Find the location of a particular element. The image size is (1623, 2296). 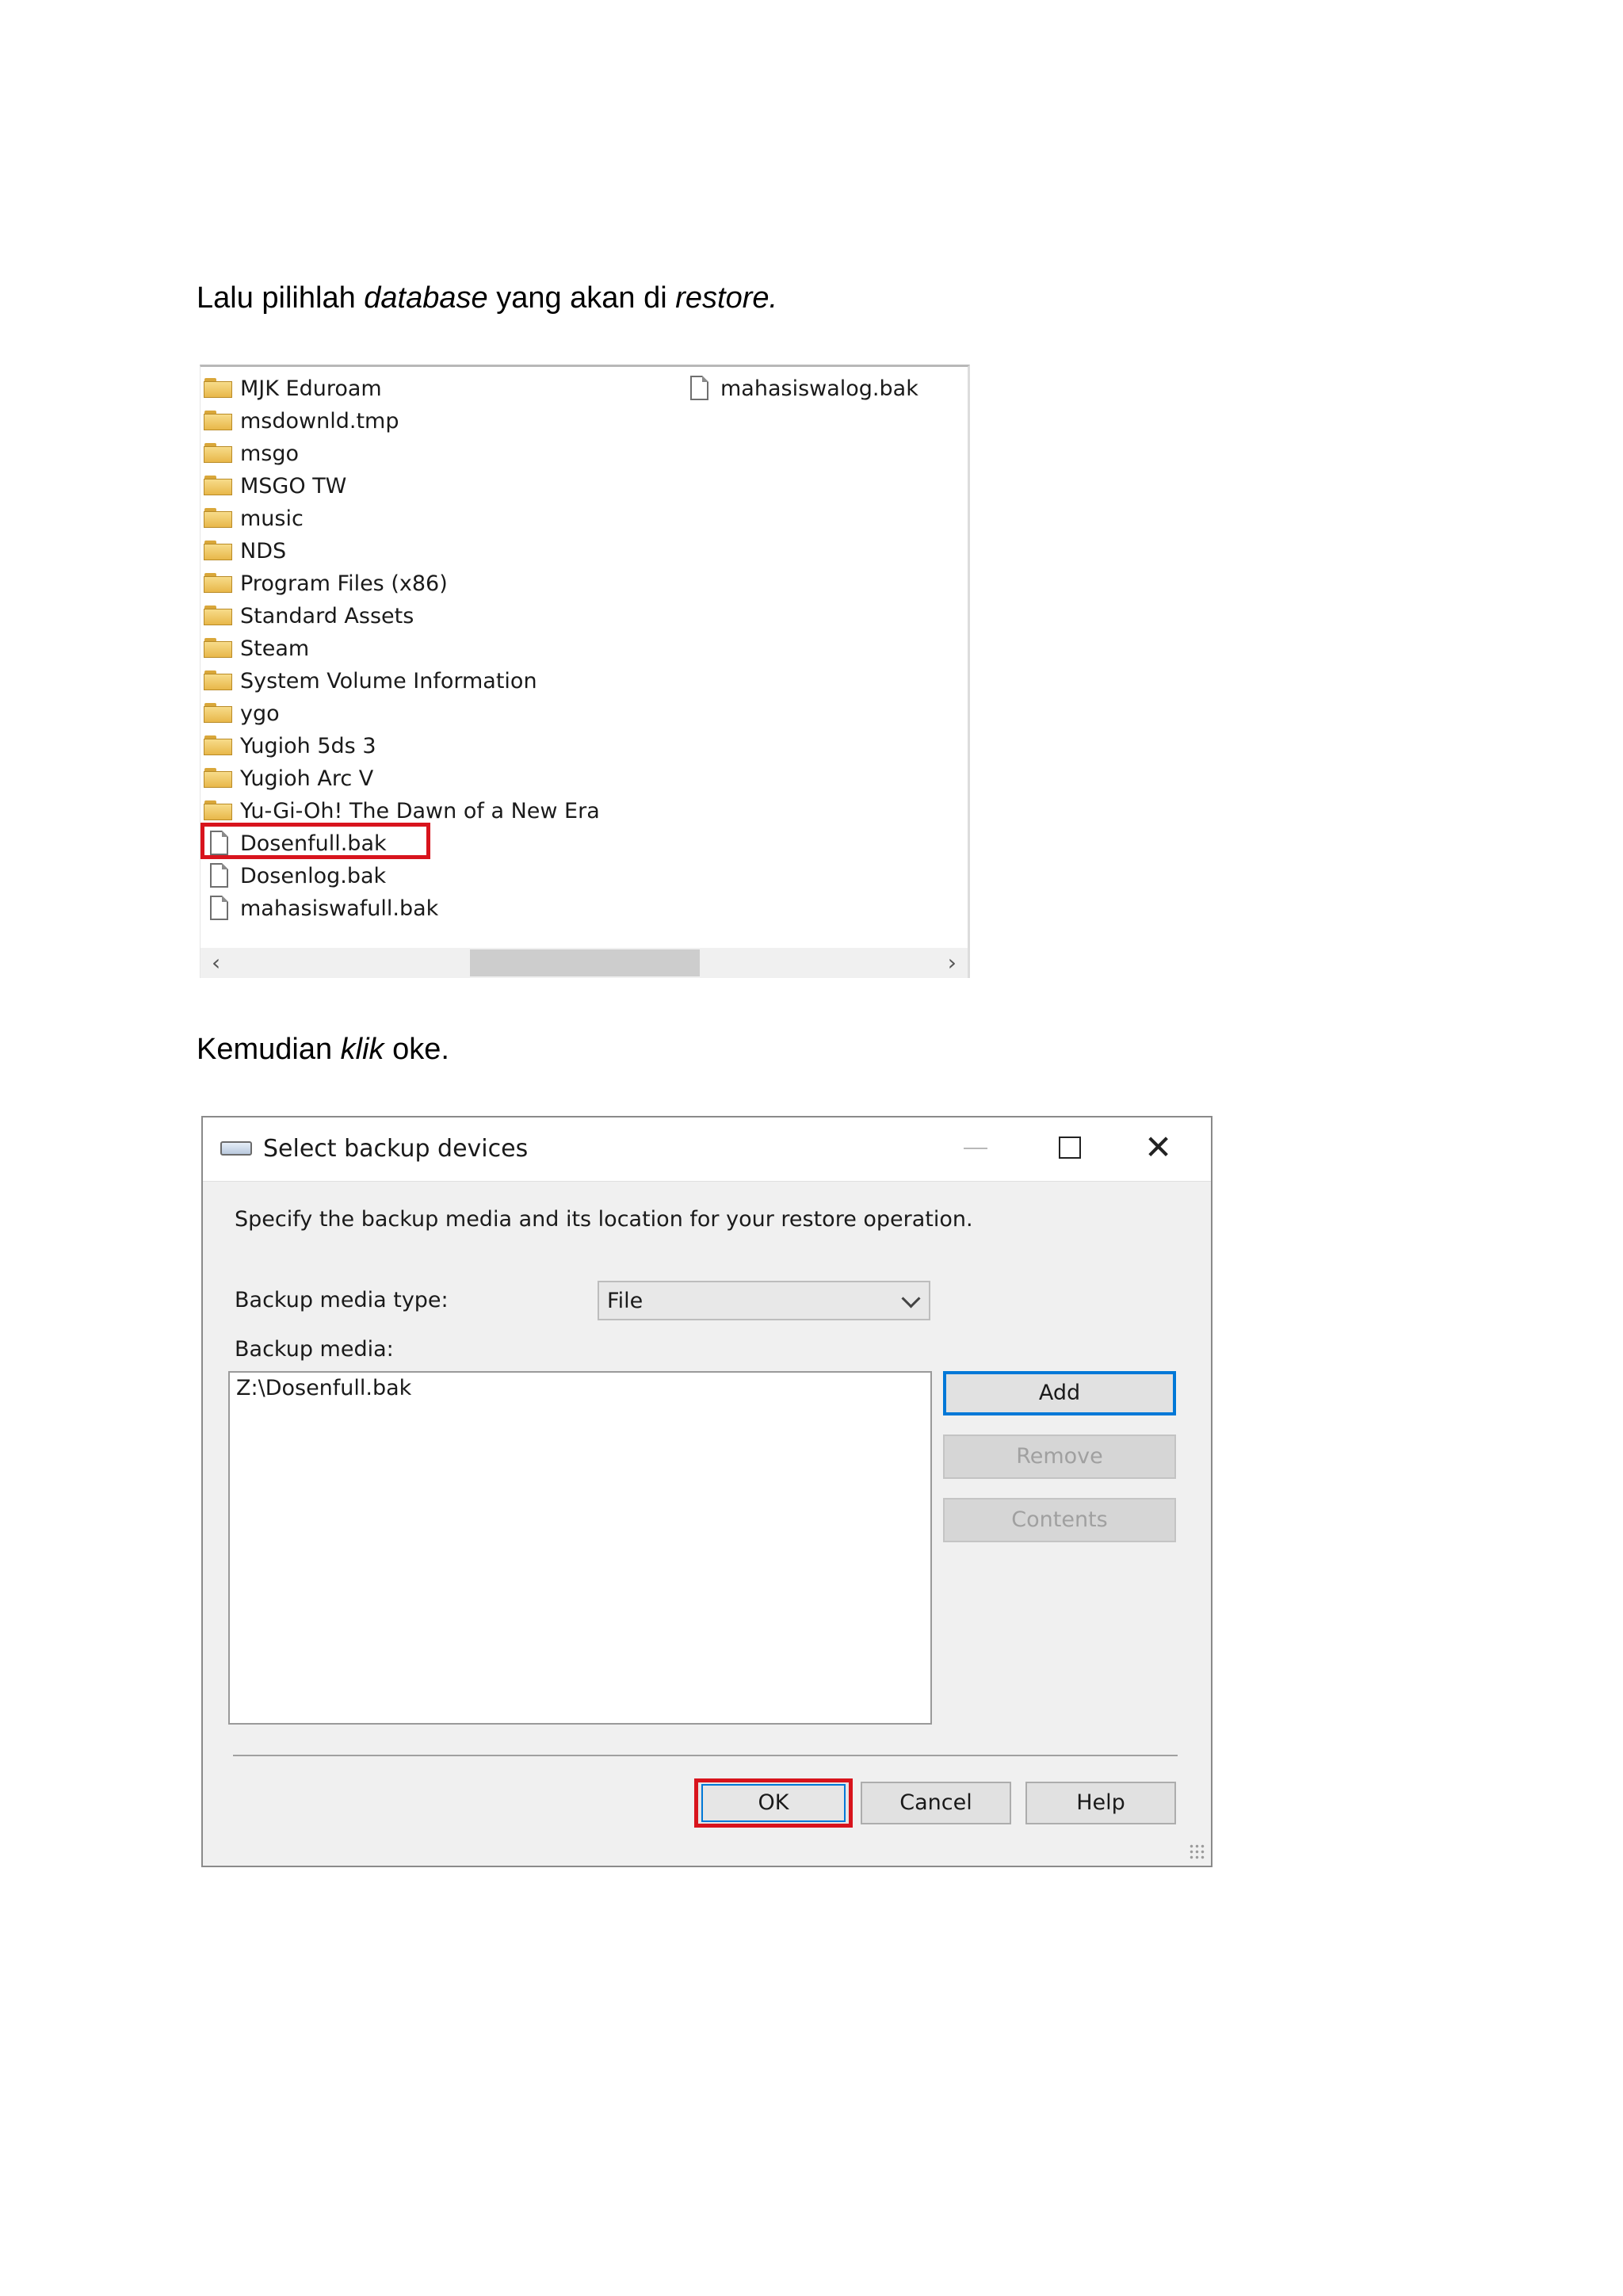

horizontal-scrollbar: ‹ › is located at coordinates (584, 963).